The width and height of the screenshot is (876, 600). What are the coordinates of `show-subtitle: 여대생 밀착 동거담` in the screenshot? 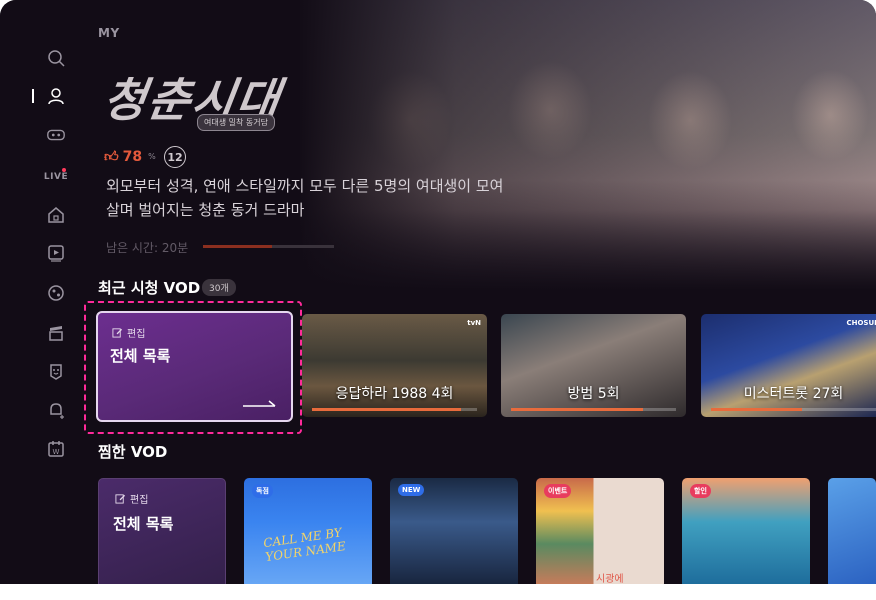 It's located at (236, 122).